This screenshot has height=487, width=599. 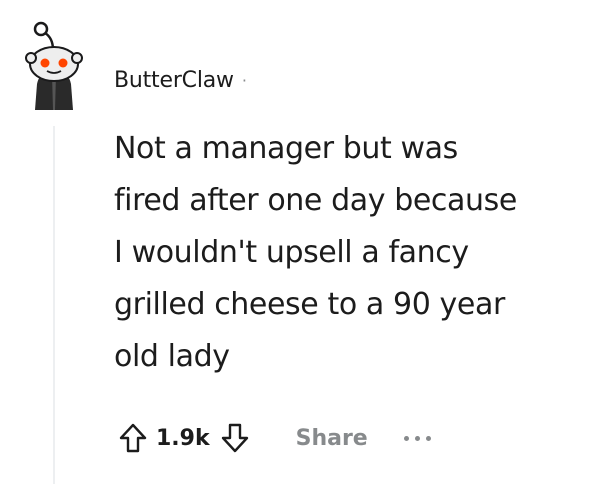 I want to click on more-options-icon, so click(x=417, y=438).